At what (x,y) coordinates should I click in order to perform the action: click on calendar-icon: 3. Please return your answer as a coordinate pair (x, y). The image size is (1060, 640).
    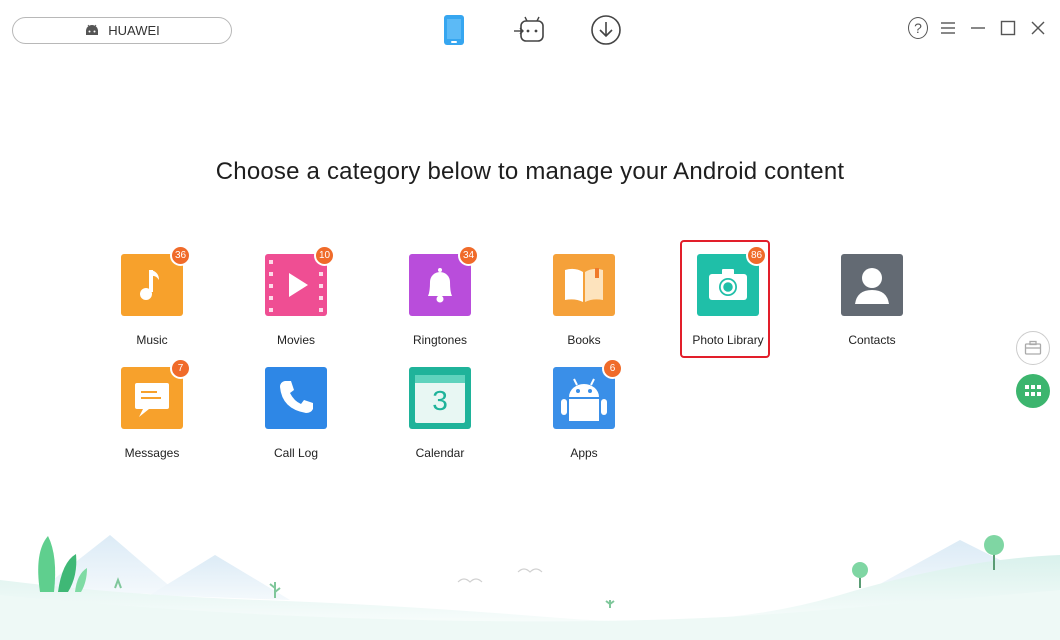
    Looking at the image, I should click on (440, 399).